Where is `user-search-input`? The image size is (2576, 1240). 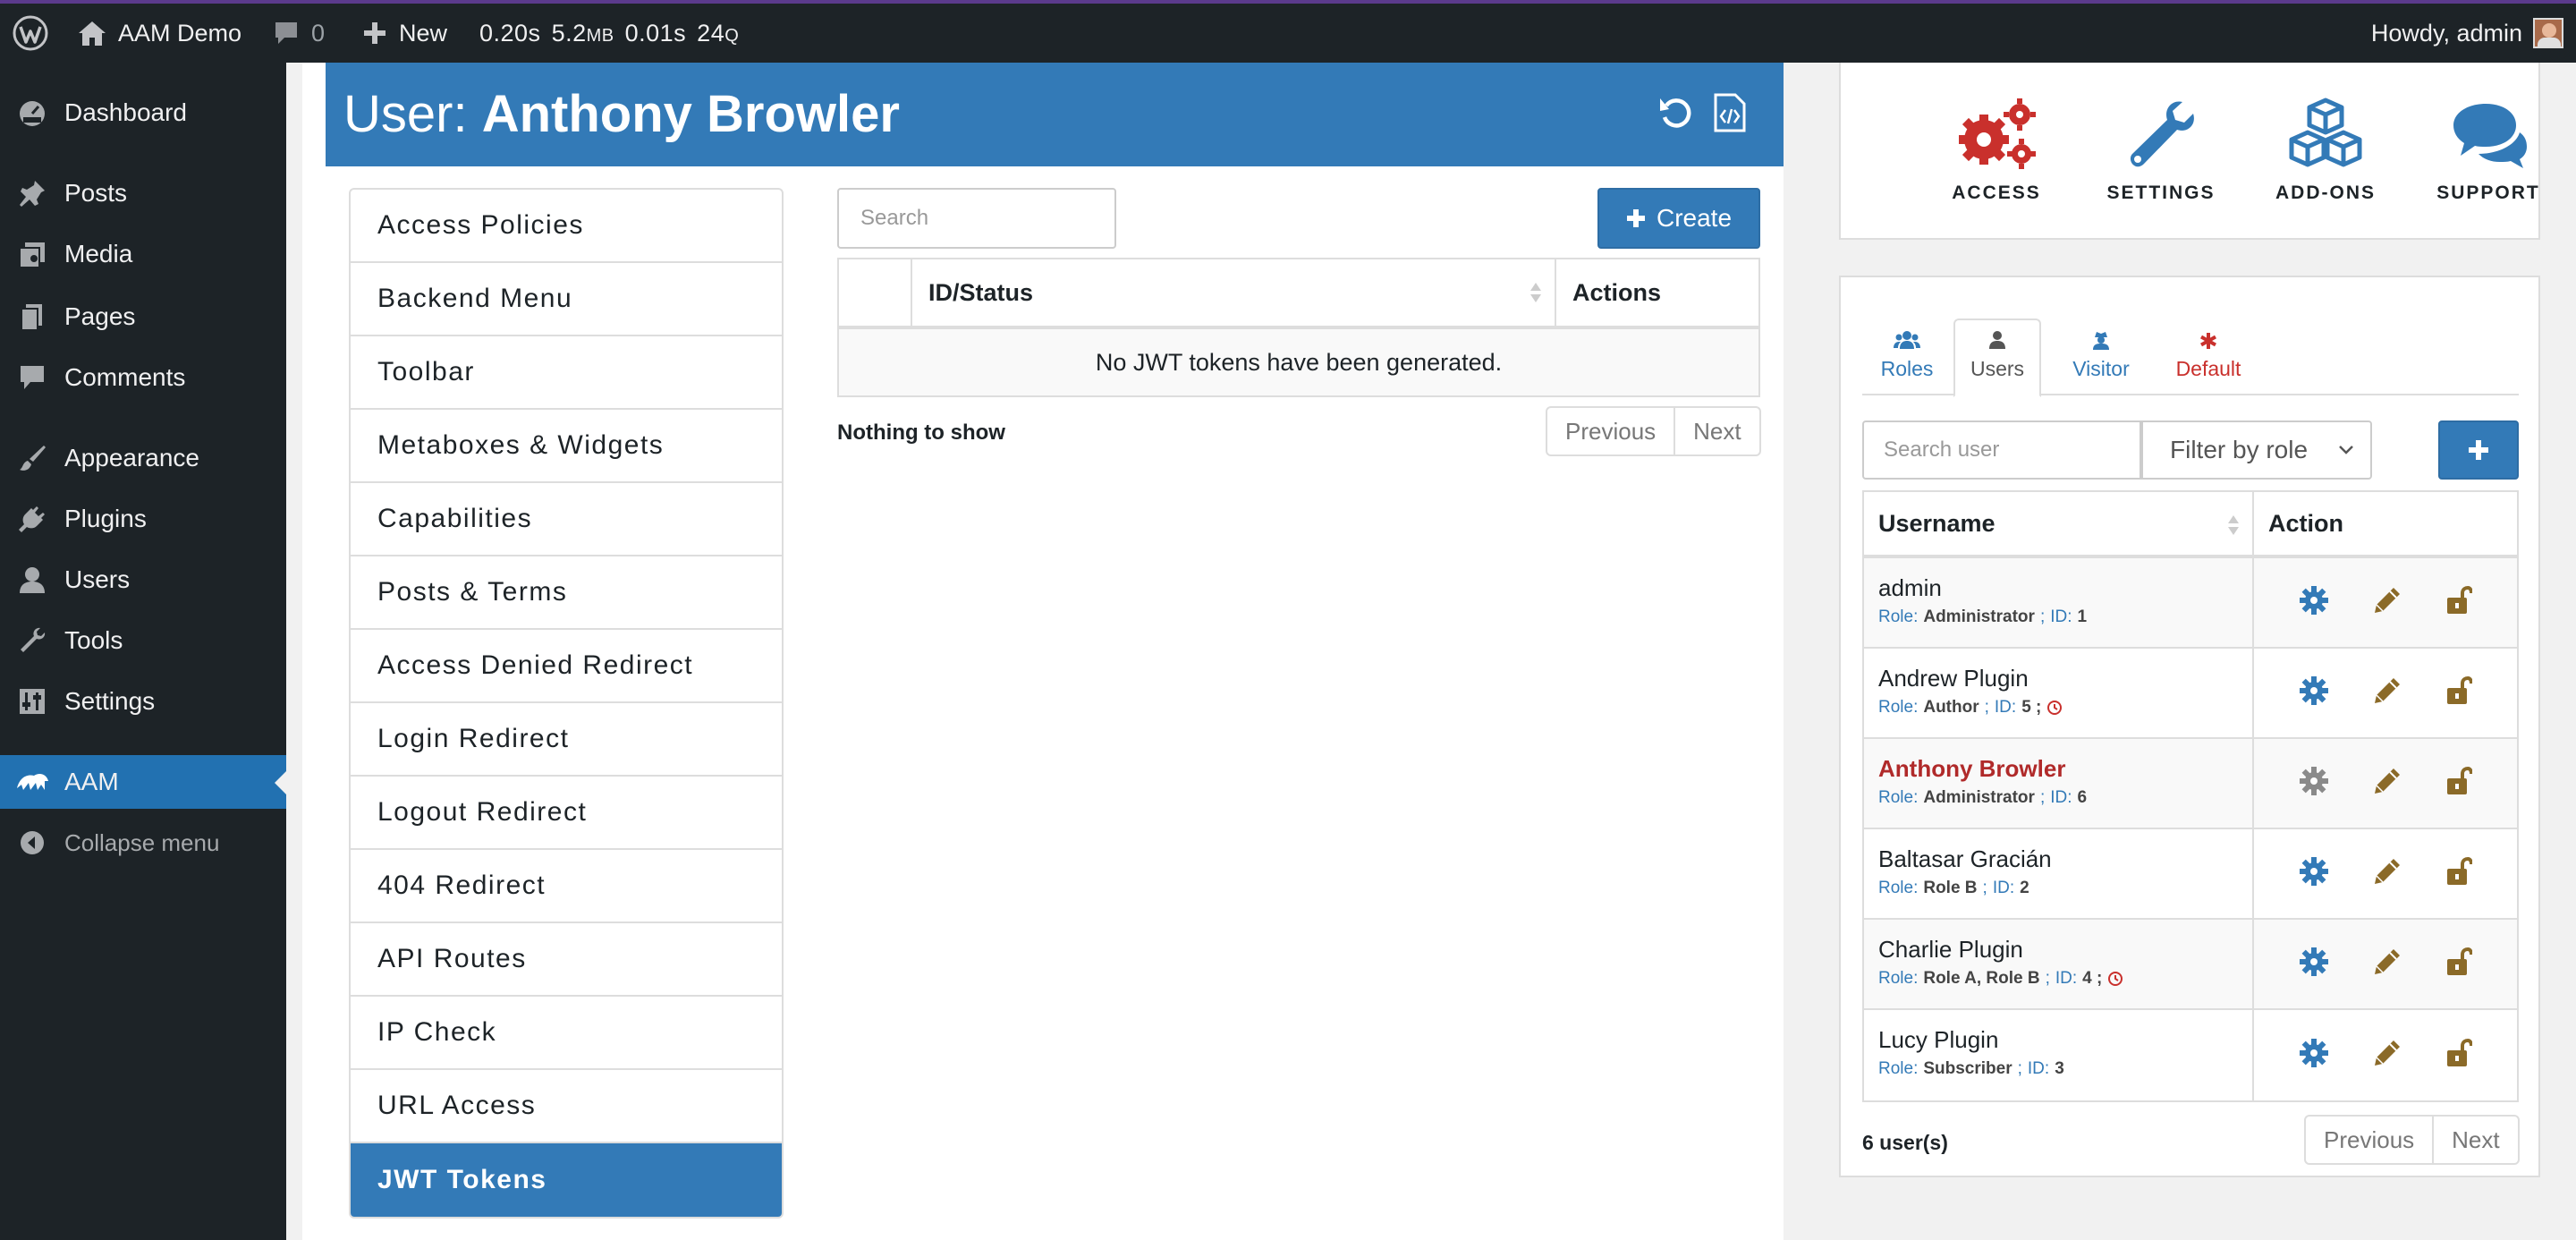 user-search-input is located at coordinates (2001, 450).